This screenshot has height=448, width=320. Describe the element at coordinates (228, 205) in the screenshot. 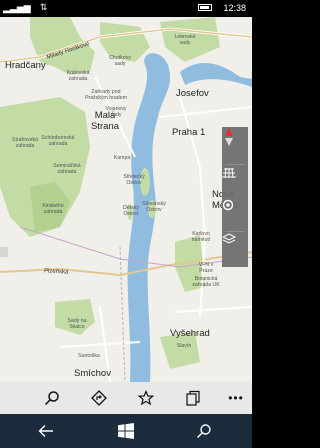

I see `location-icon` at that location.